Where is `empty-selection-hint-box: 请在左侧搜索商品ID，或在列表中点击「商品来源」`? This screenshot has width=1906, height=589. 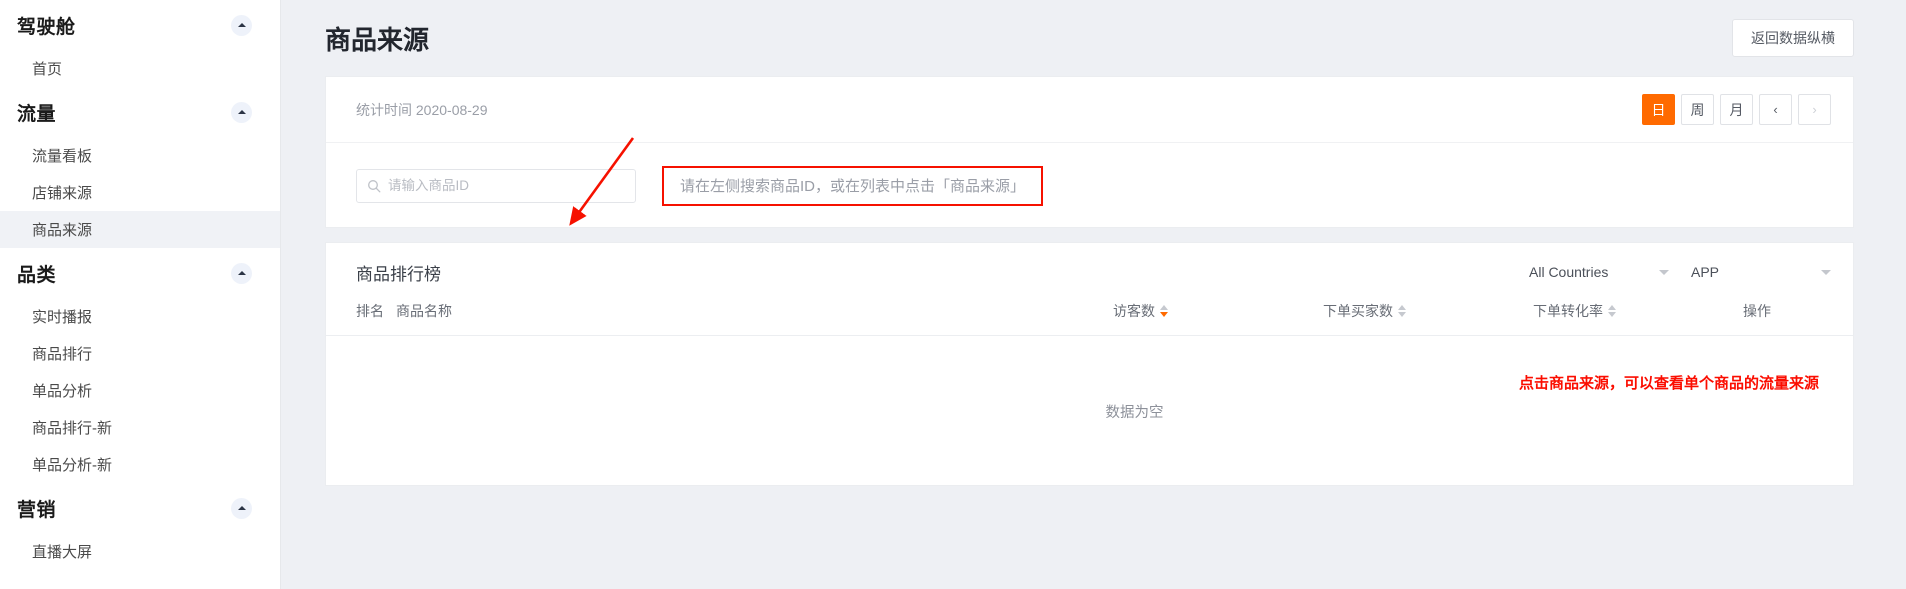
empty-selection-hint-box: 请在左侧搜索商品ID，或在列表中点击「商品来源」 is located at coordinates (853, 185).